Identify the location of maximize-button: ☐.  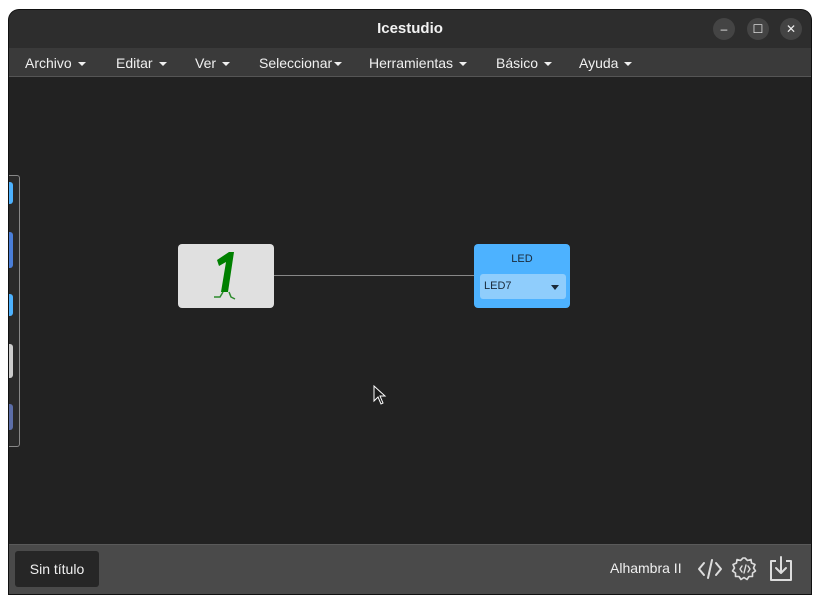
(758, 29).